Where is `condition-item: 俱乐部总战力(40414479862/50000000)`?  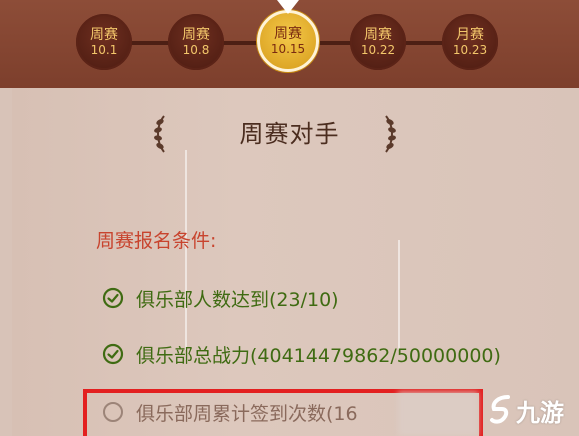
condition-item: 俱乐部总战力(40414479862/50000000) is located at coordinates (301, 354).